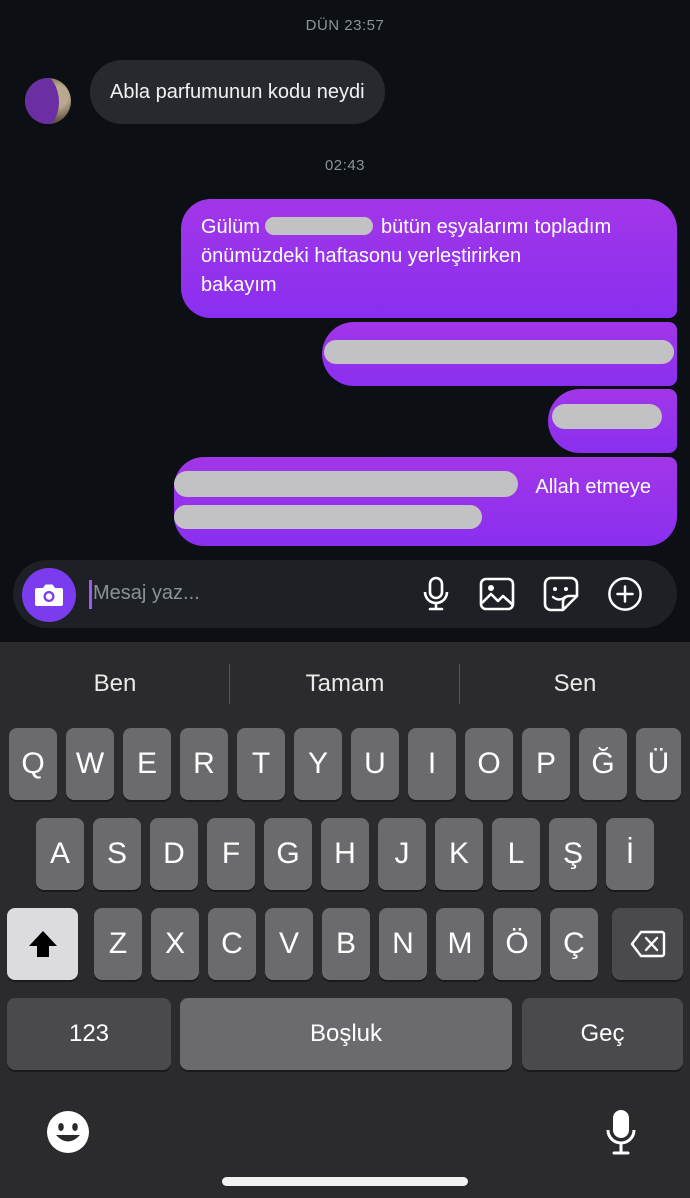 This screenshot has height=1198, width=690. I want to click on sticker-icon, so click(561, 594).